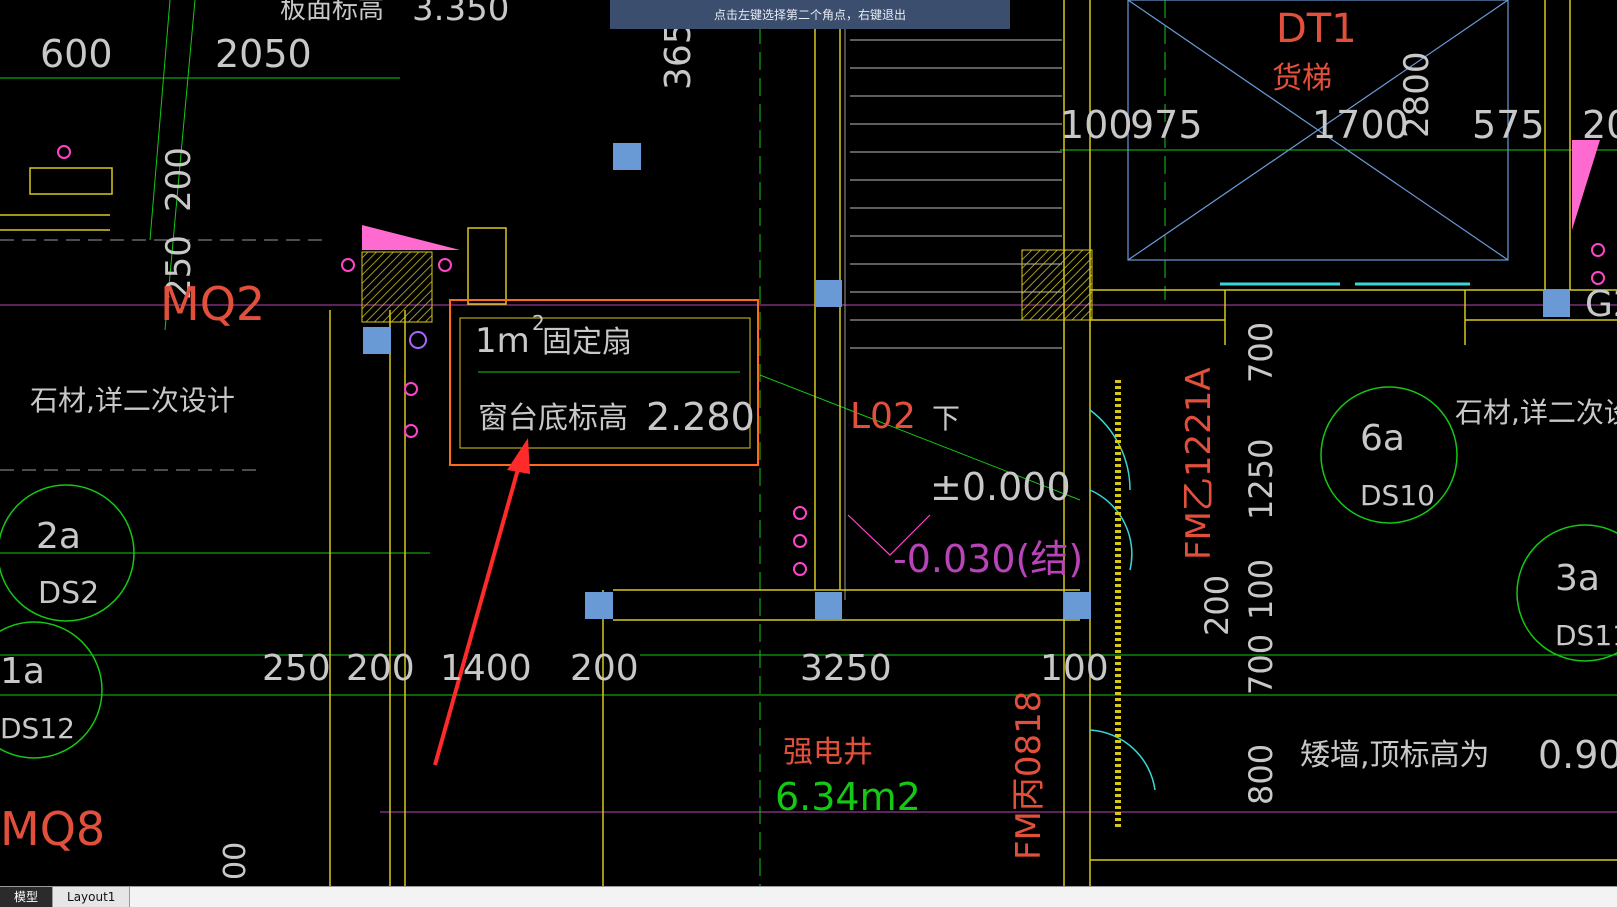  What do you see at coordinates (1601, 304) in the screenshot?
I see `label-g2: G2` at bounding box center [1601, 304].